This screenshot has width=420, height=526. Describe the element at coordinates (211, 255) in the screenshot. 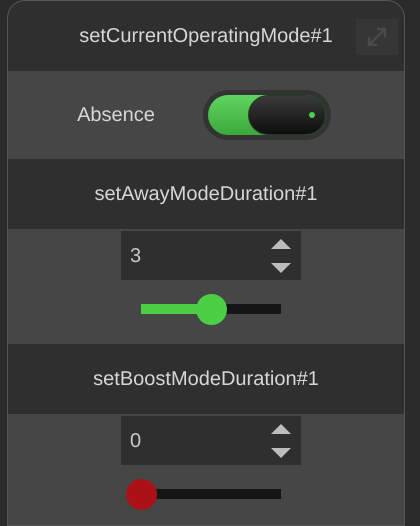

I see `number-field: 3` at that location.